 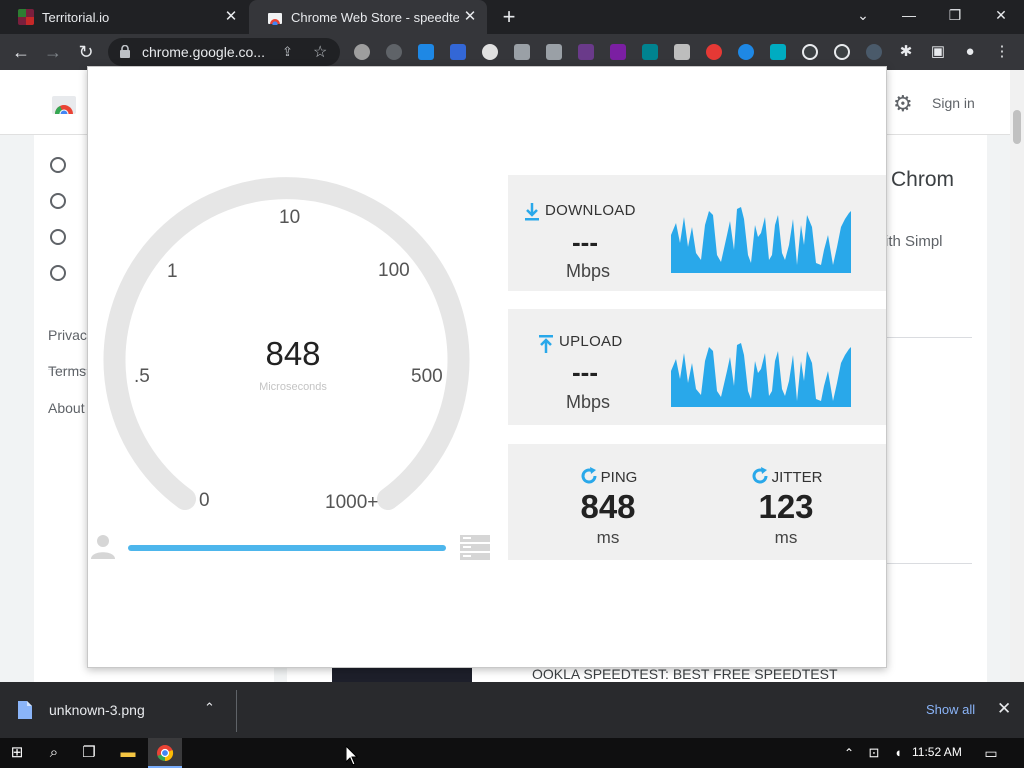 I want to click on upload-label: UPLOAD, so click(x=591, y=341).